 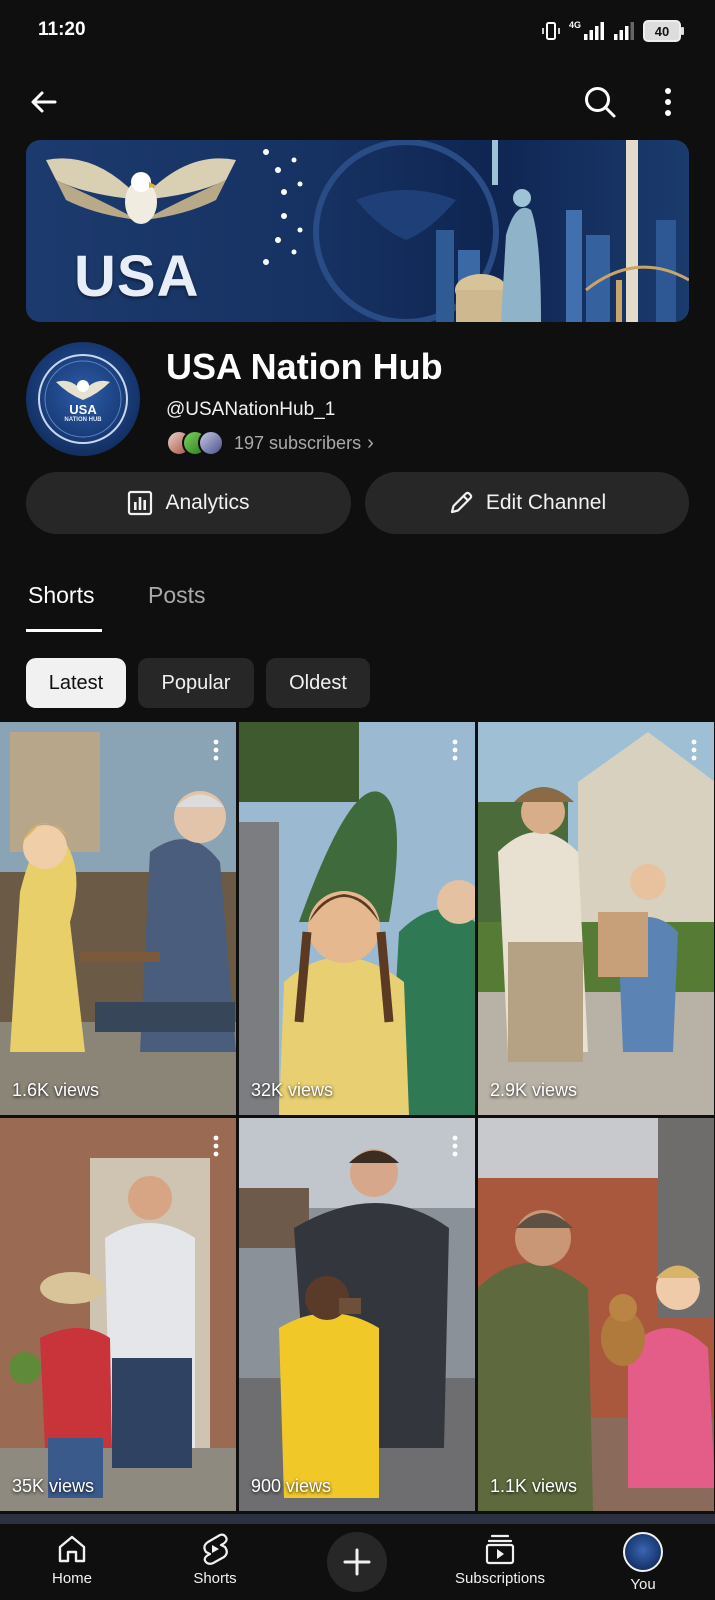 What do you see at coordinates (64, 630) in the screenshot?
I see `active-tab-indicator` at bounding box center [64, 630].